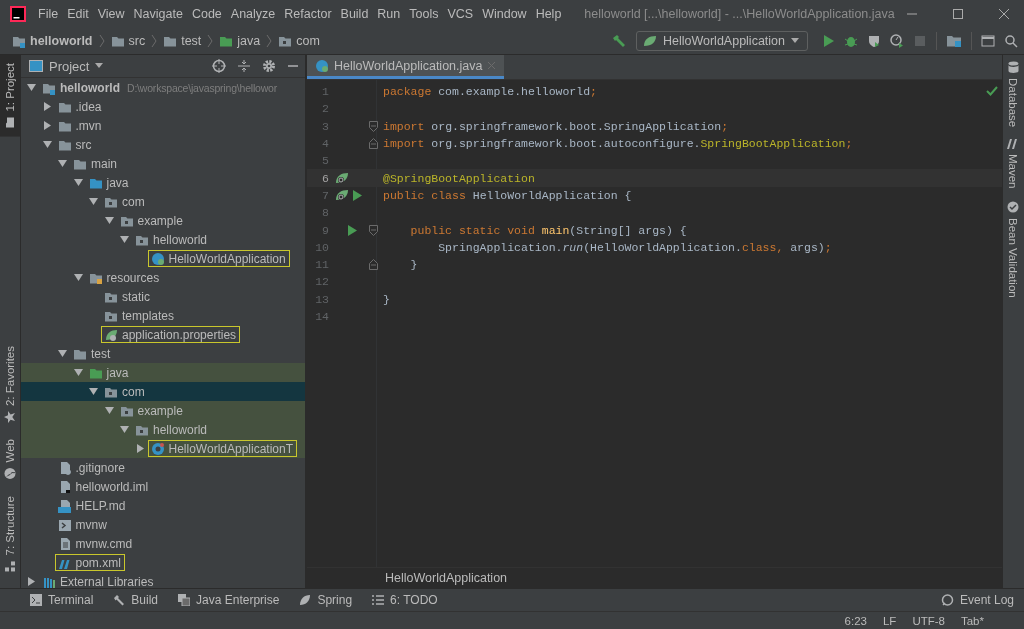 The image size is (1024, 629). What do you see at coordinates (10, 96) in the screenshot?
I see `tool-window-tab: 1: Project` at bounding box center [10, 96].